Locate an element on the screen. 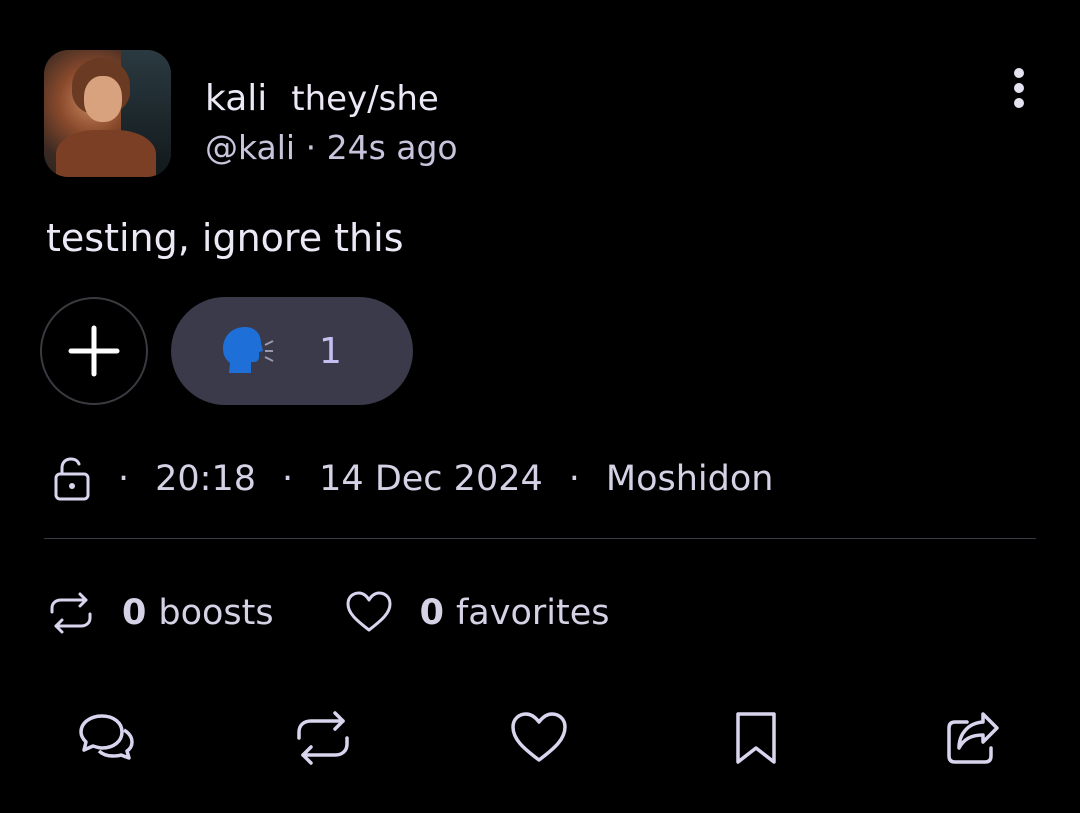 The height and width of the screenshot is (813, 1080). favorites-count: 0 is located at coordinates (431, 613).